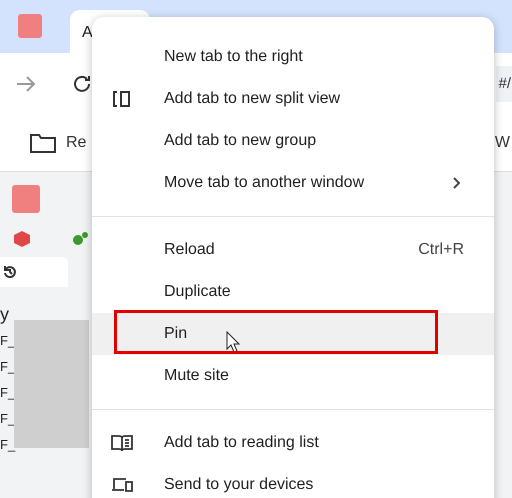  What do you see at coordinates (293, 376) in the screenshot?
I see `menu-item: Mute site` at bounding box center [293, 376].